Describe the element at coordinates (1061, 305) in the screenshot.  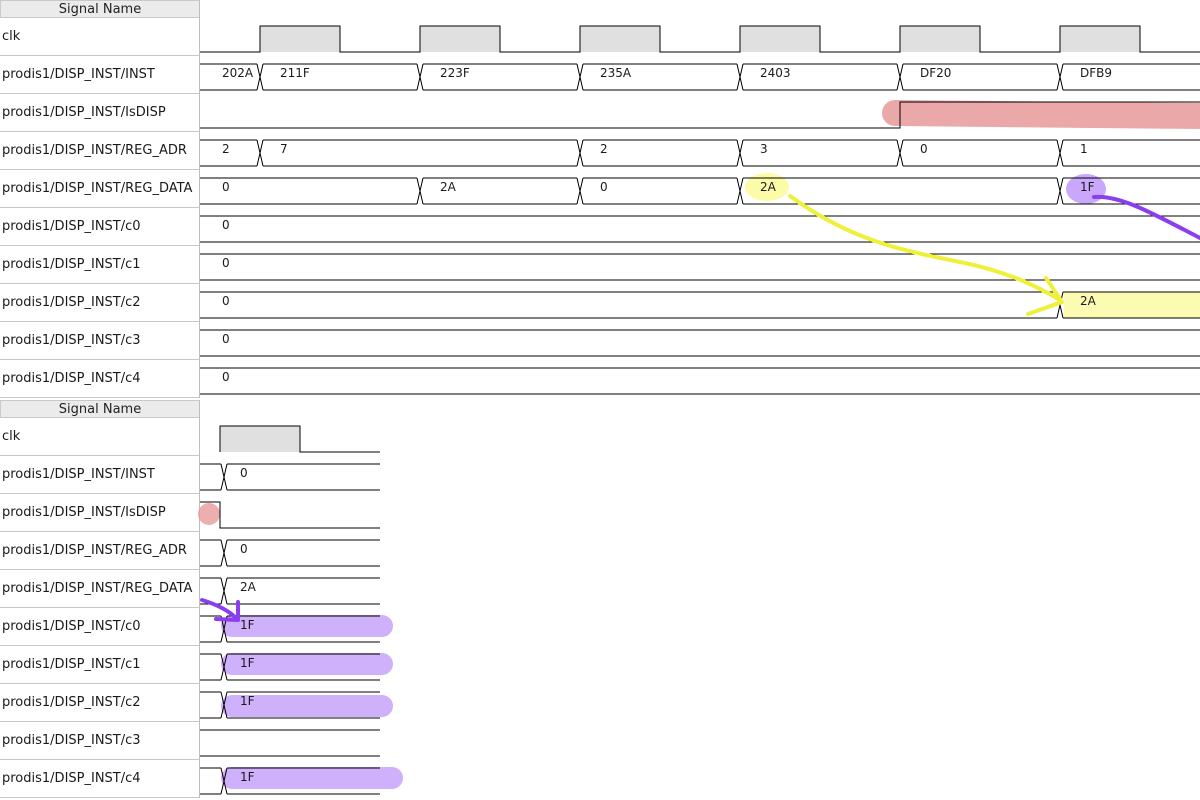
I see `c2-bus-trace` at that location.